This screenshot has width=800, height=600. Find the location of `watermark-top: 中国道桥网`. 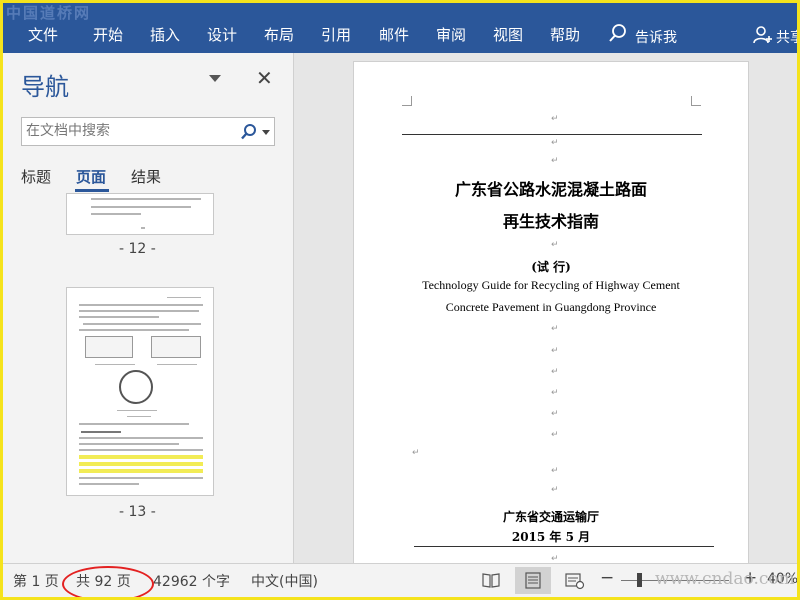

watermark-top: 中国道桥网 is located at coordinates (49, 13).